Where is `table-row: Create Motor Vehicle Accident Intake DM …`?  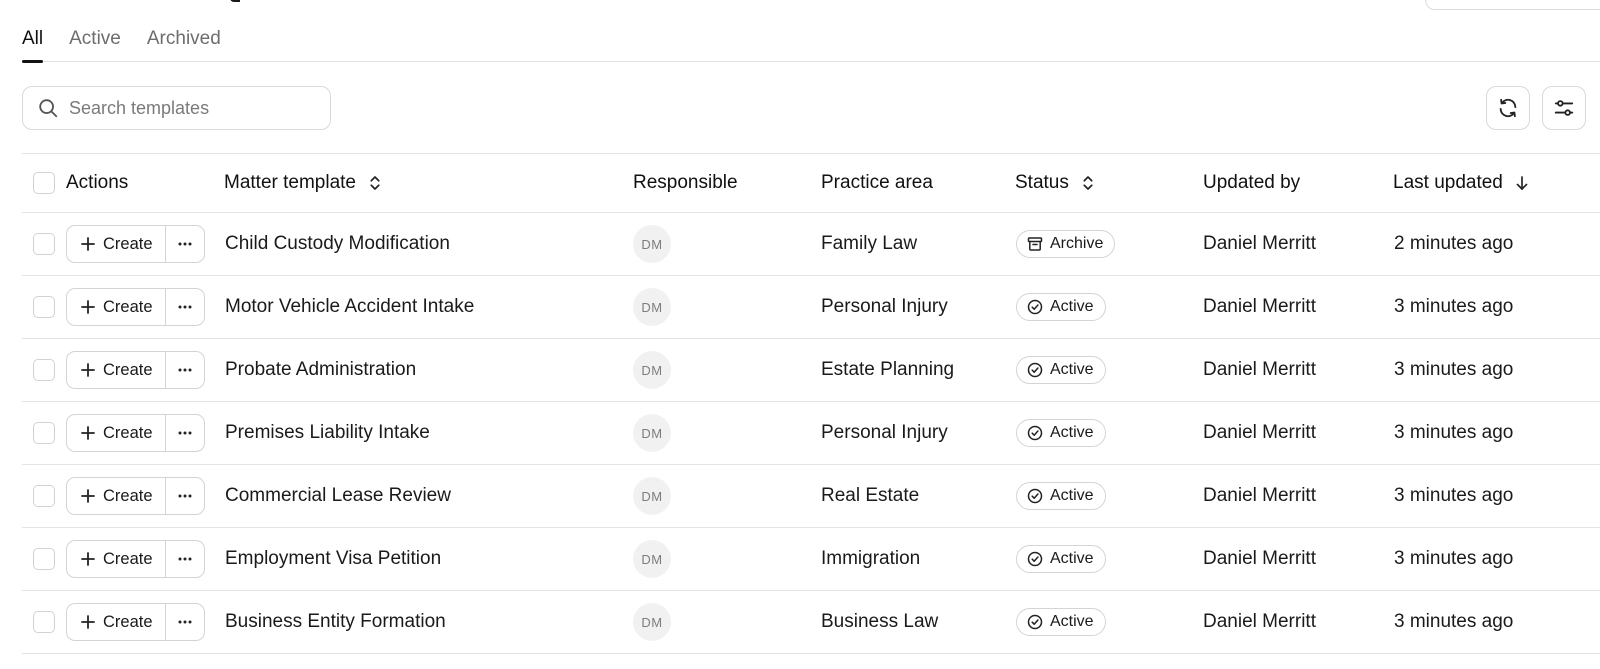
table-row: Create Motor Vehicle Accident Intake DM … is located at coordinates (811, 307).